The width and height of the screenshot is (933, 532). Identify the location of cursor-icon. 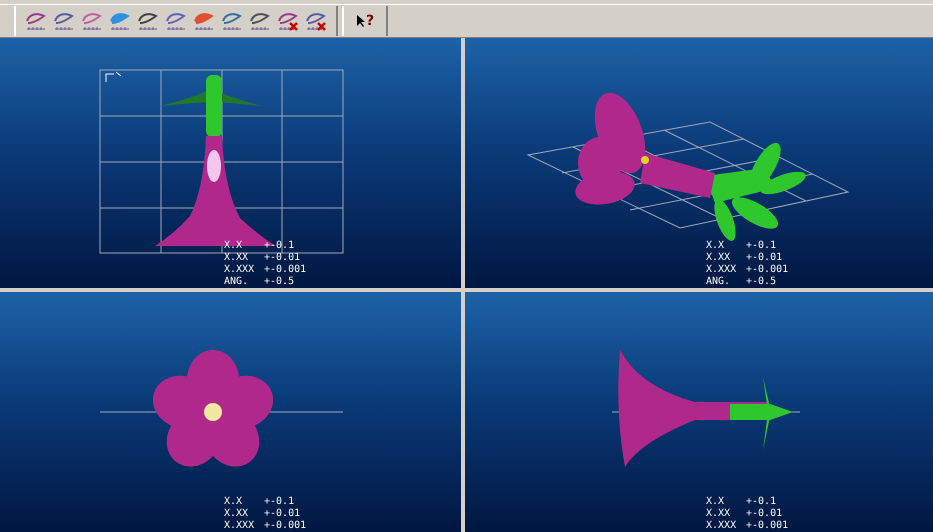
(361, 21).